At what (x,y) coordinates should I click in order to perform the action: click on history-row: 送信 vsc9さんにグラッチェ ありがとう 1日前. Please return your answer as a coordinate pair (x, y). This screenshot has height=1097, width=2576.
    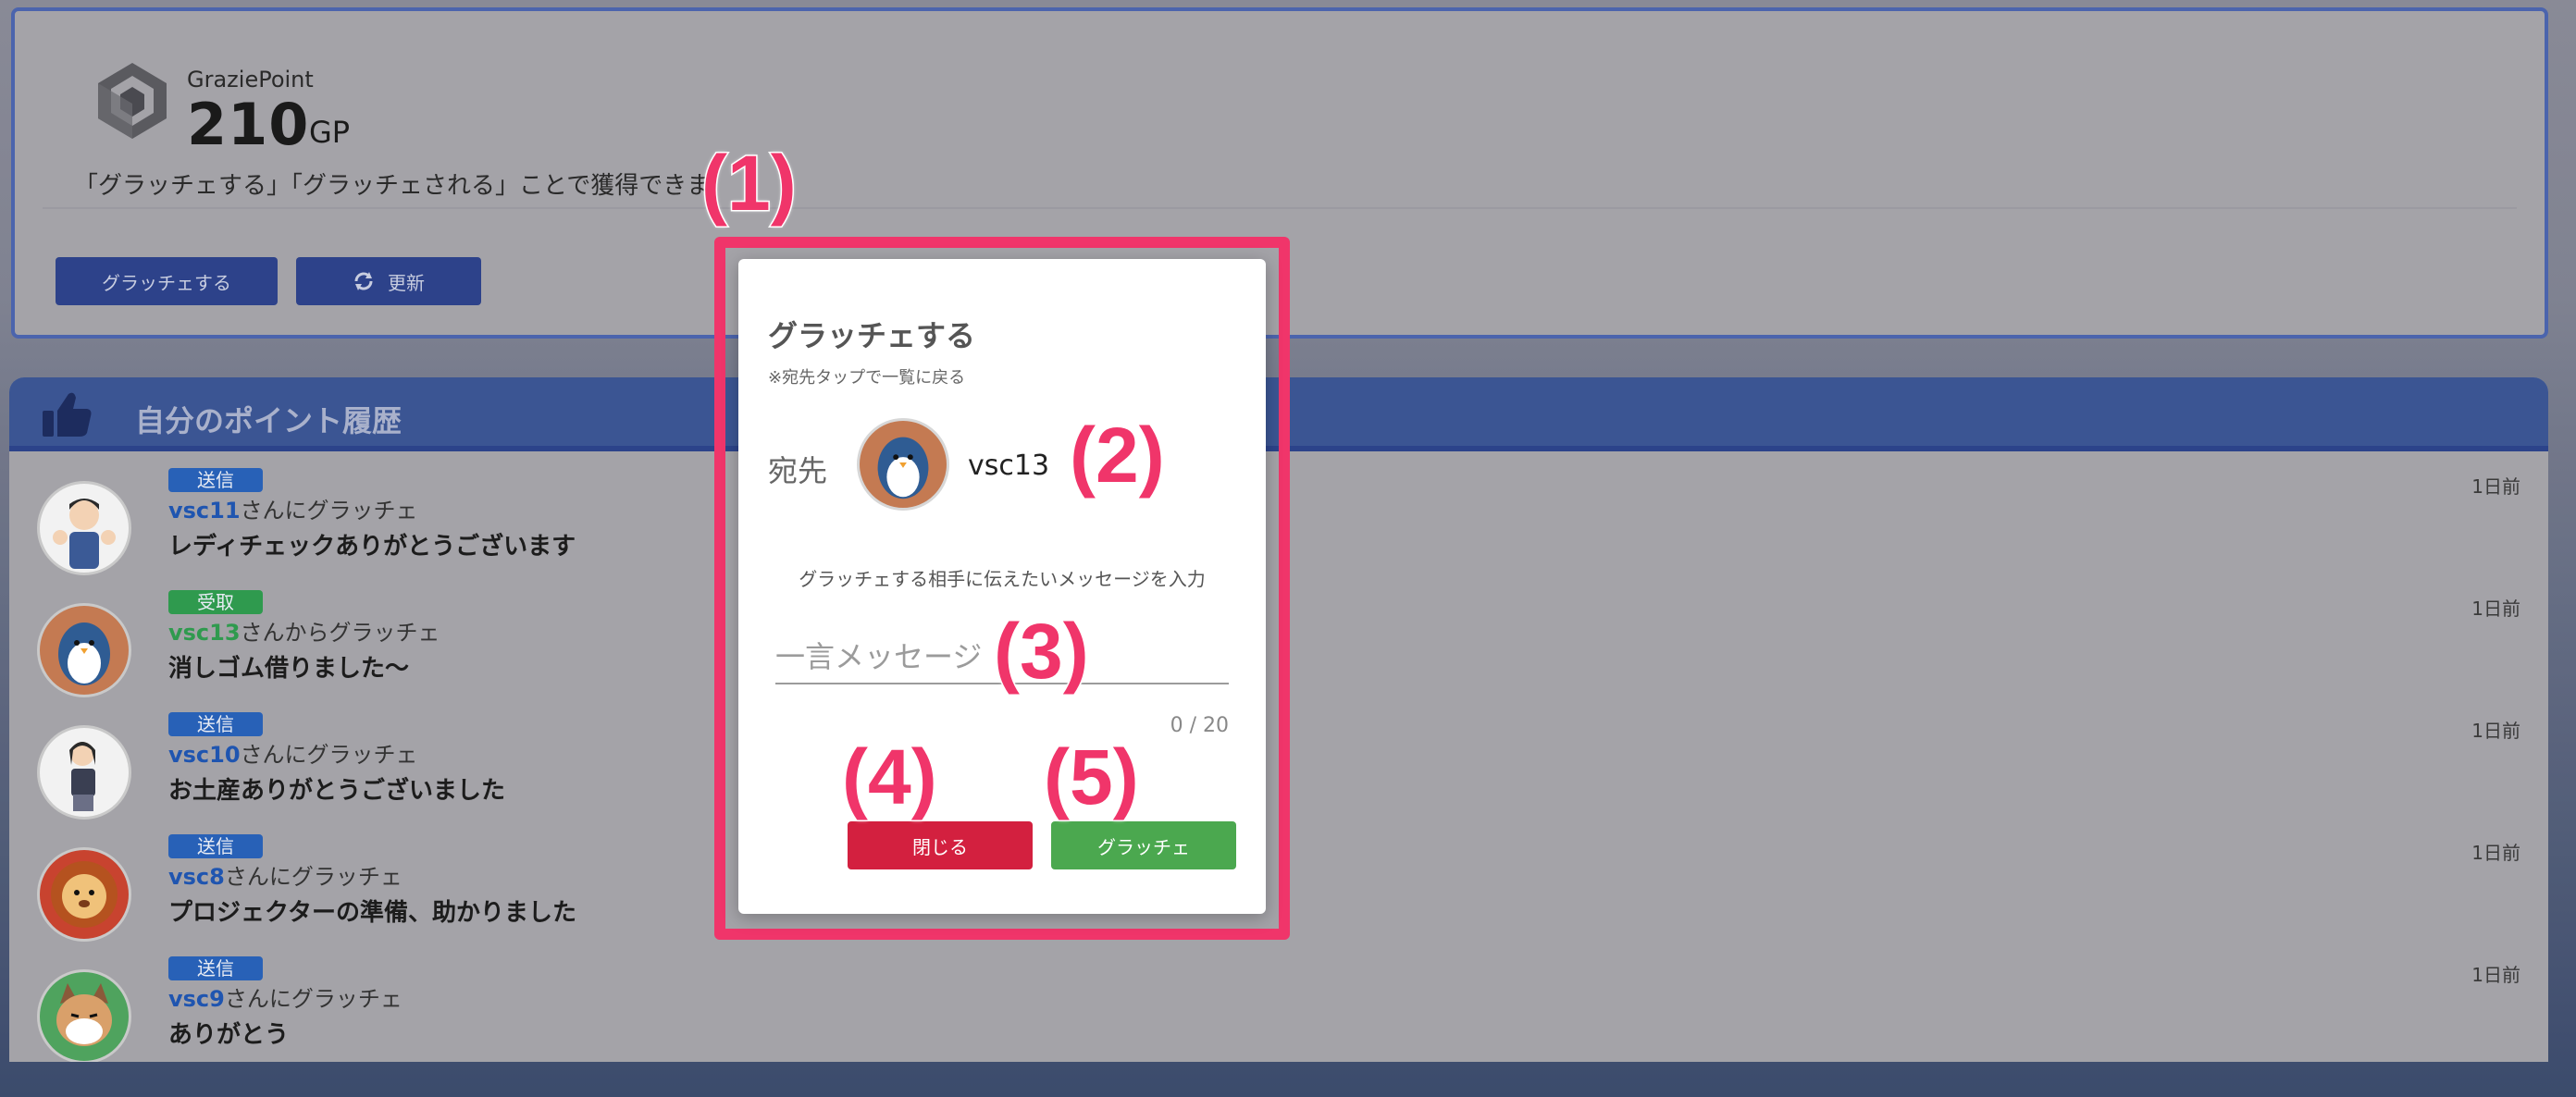
    Looking at the image, I should click on (1278, 1009).